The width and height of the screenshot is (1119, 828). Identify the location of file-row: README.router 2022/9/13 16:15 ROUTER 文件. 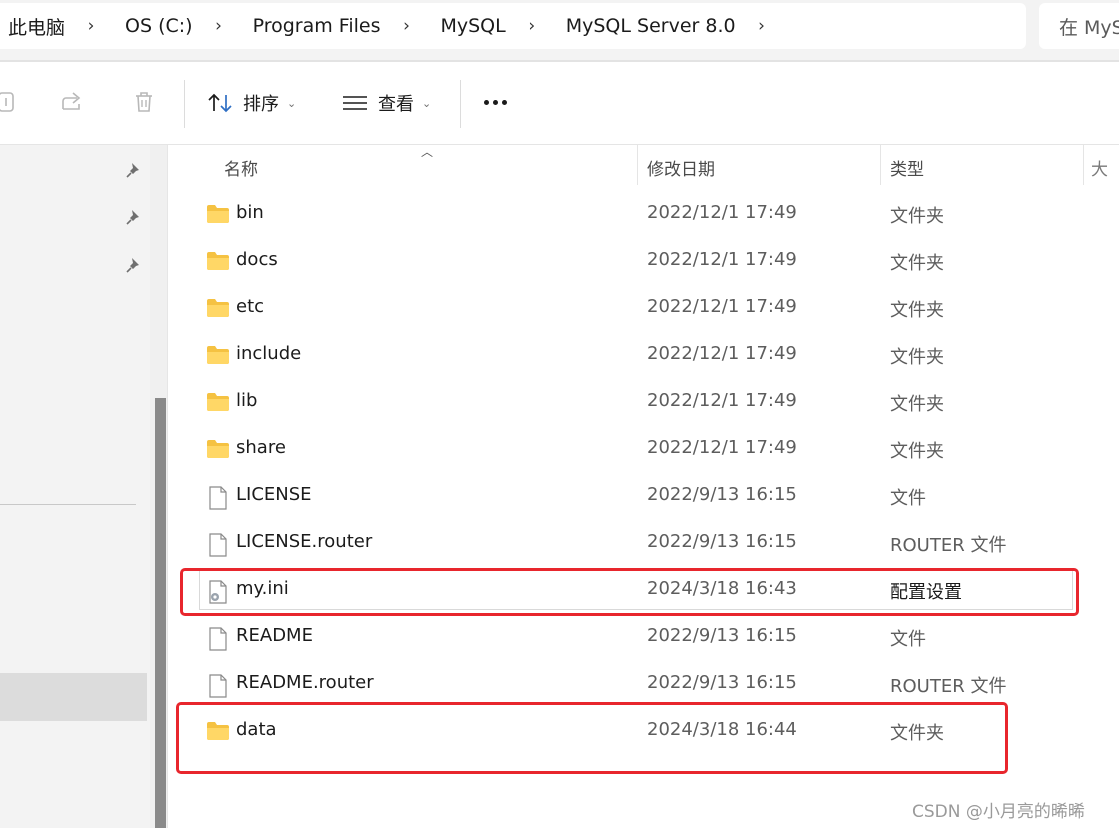
(647, 684).